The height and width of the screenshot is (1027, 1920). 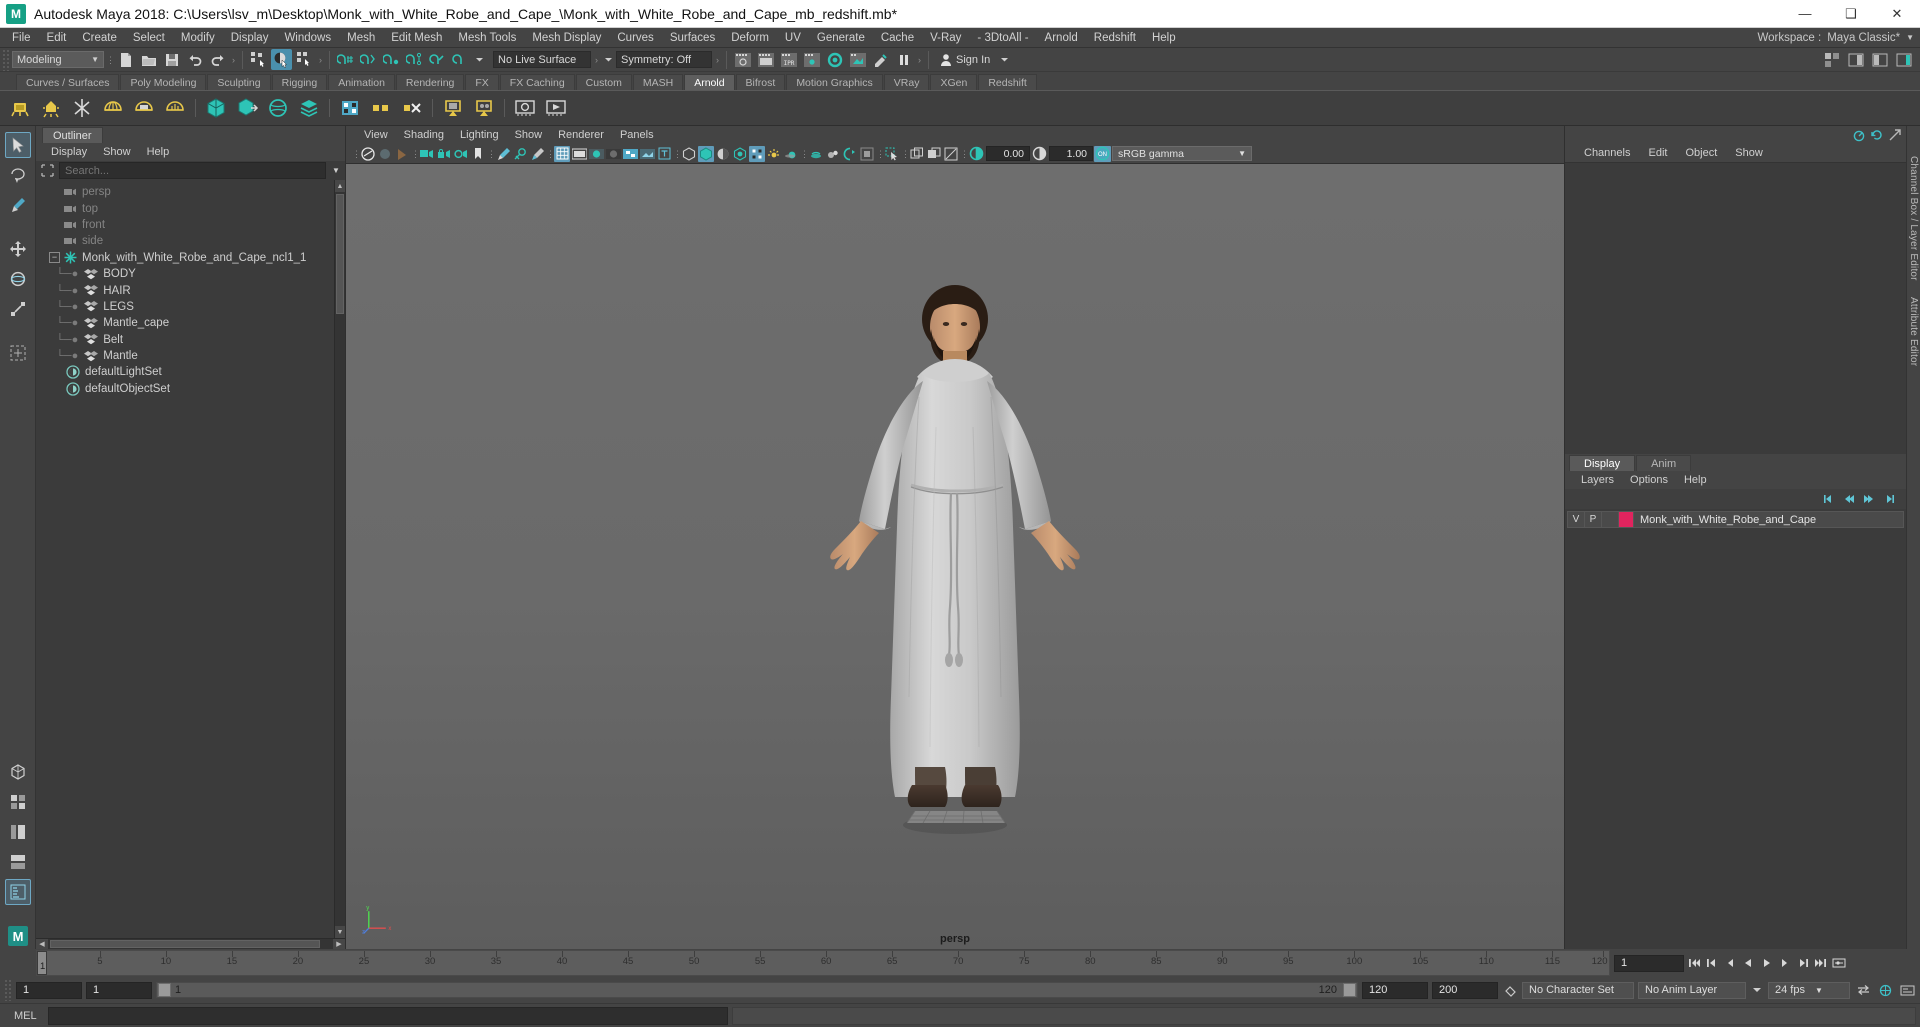 I want to click on layer-tab-display: Display, so click(x=1602, y=463).